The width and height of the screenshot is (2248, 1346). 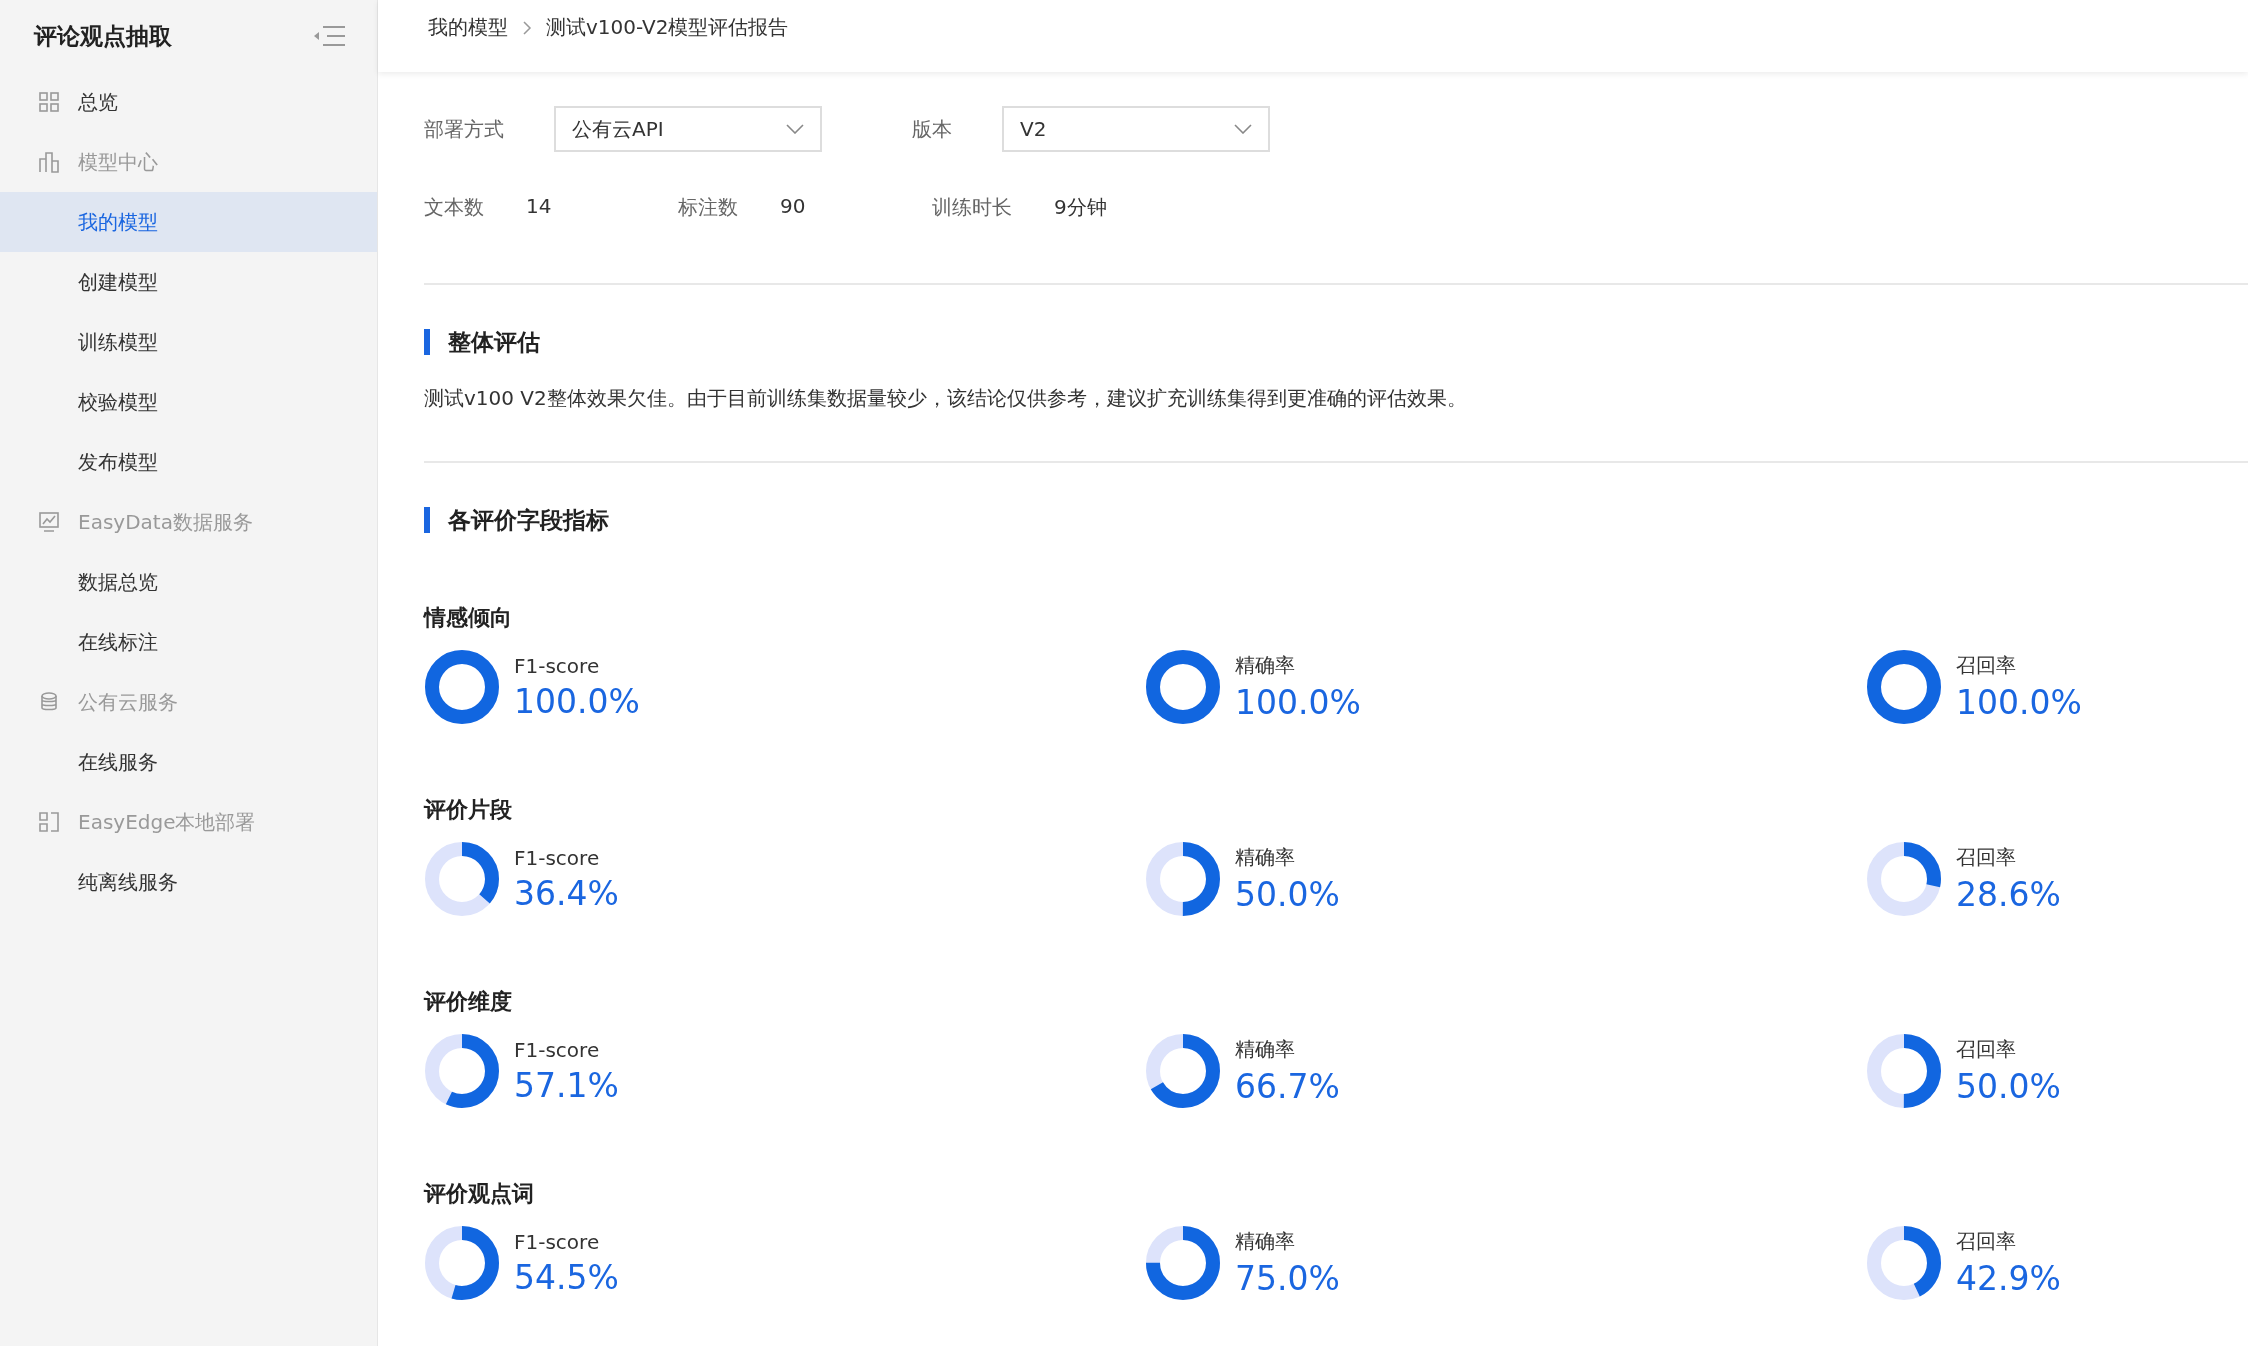 I want to click on breadcrumb-item: 测试v100-V2模型评估报告, so click(x=667, y=27).